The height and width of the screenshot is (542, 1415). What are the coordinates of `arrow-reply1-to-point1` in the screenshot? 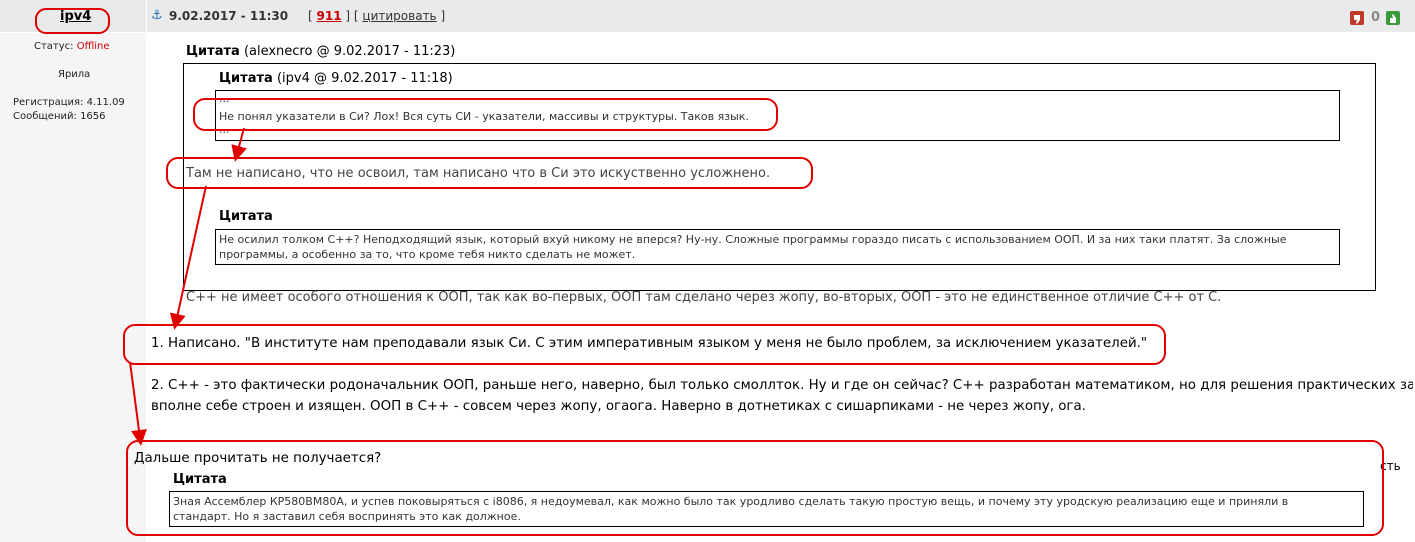 It's located at (188, 257).